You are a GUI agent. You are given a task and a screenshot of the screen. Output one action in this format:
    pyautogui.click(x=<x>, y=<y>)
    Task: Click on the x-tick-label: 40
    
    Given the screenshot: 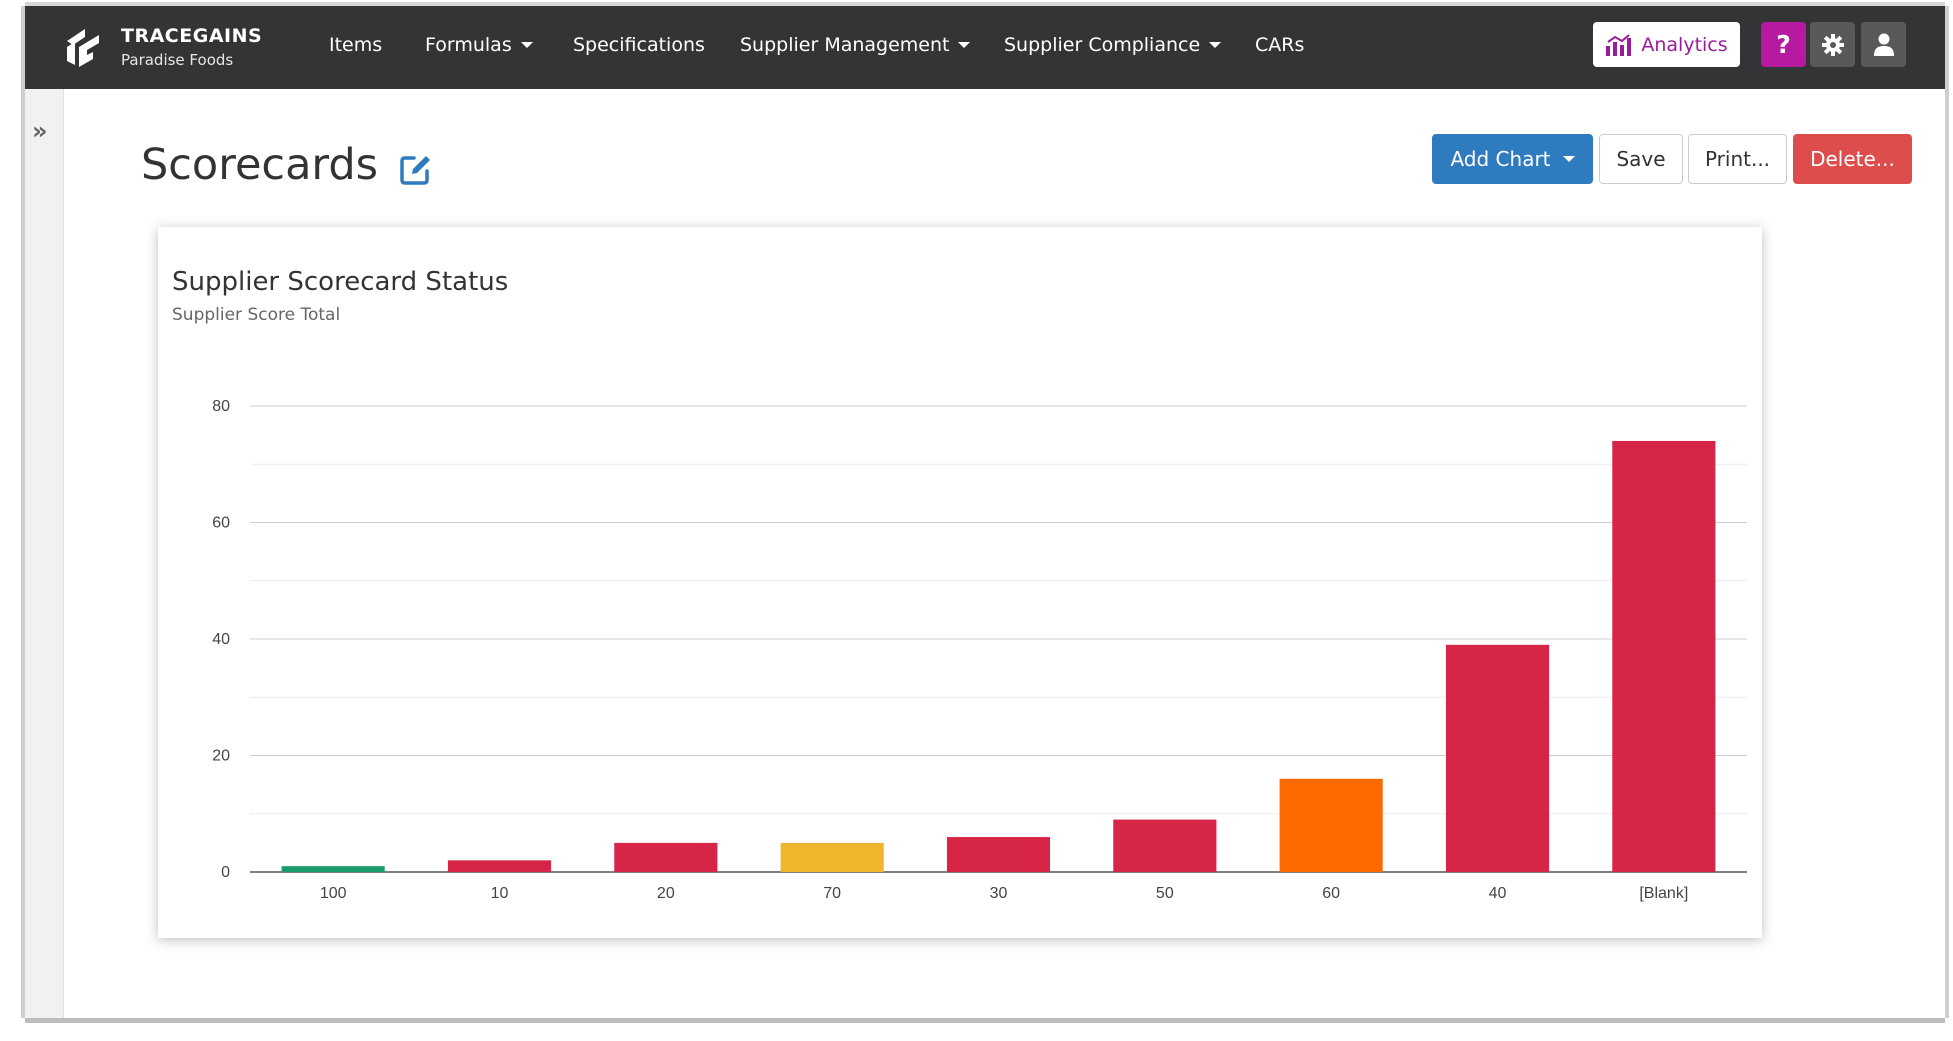 What is the action you would take?
    pyautogui.click(x=1498, y=893)
    